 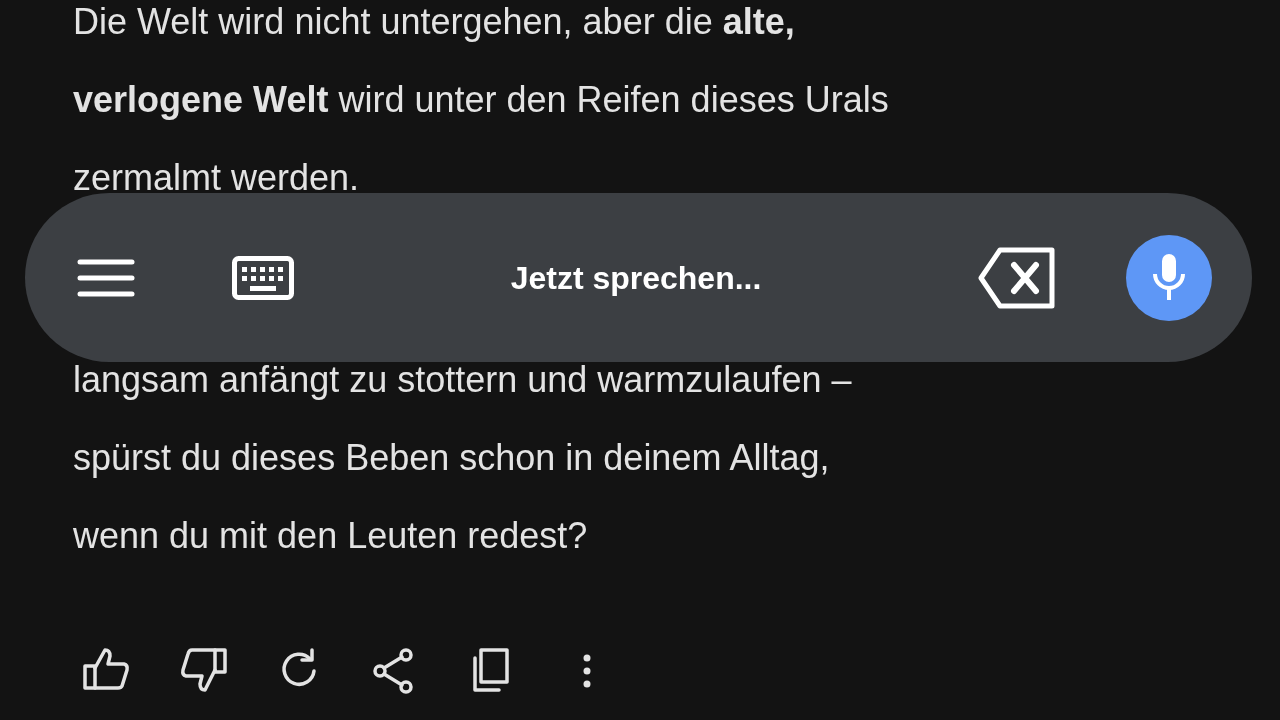 What do you see at coordinates (434, 22) in the screenshot?
I see `text-line: Die Welt wird nicht untergehen, aber die alte,` at bounding box center [434, 22].